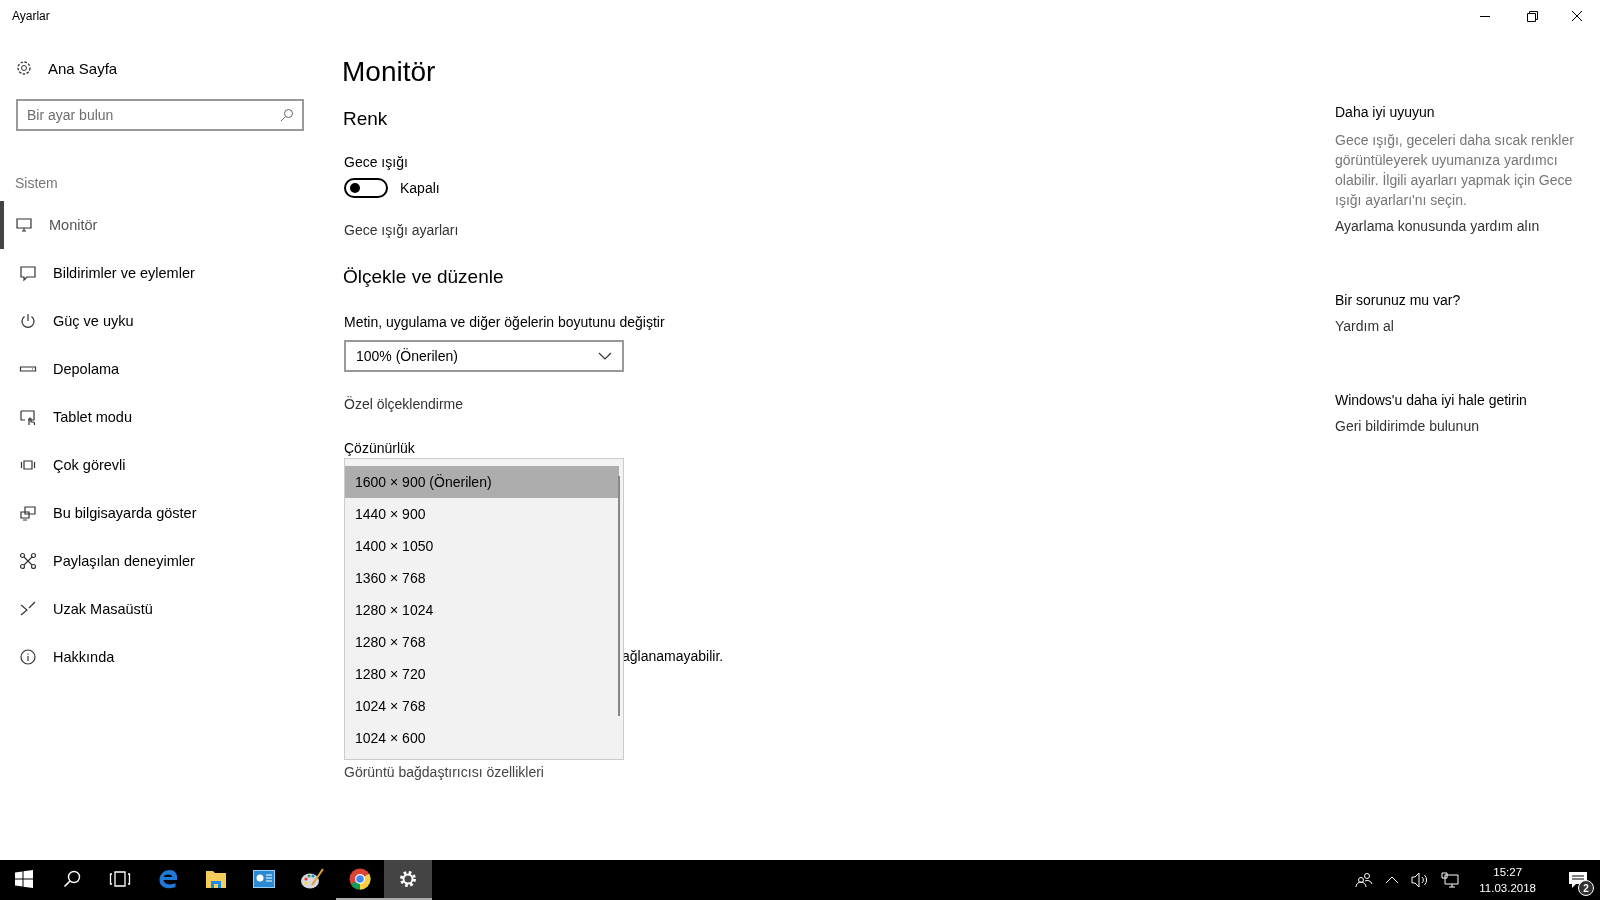 Image resolution: width=1600 pixels, height=900 pixels. What do you see at coordinates (30, 16) in the screenshot?
I see `window-title: Ayarlar` at bounding box center [30, 16].